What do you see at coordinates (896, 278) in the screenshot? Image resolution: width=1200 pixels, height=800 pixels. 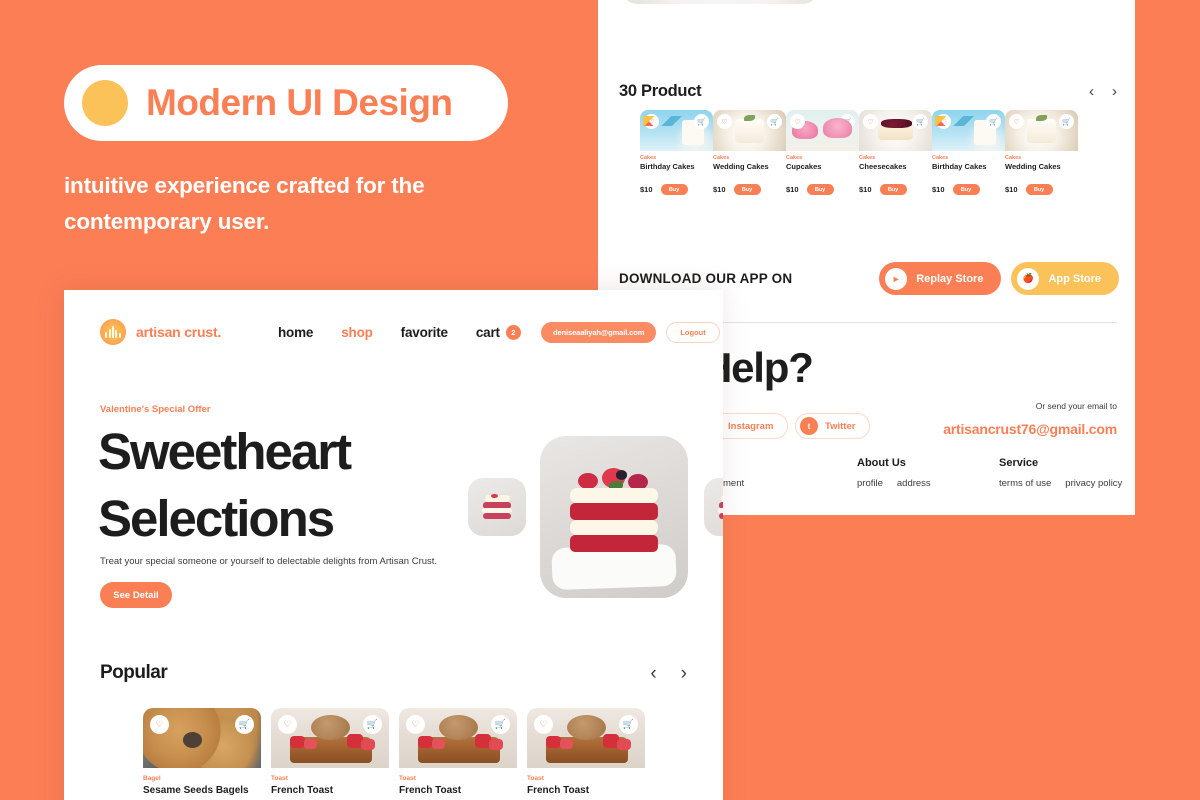 I see `play-icon: ►` at bounding box center [896, 278].